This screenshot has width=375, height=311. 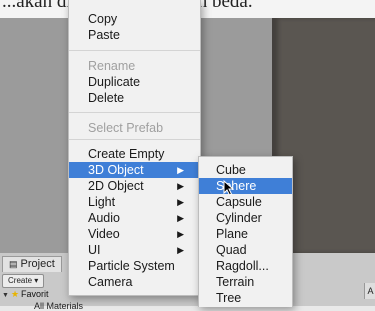 What do you see at coordinates (110, 282) in the screenshot?
I see `menu-item-label: Camera` at bounding box center [110, 282].